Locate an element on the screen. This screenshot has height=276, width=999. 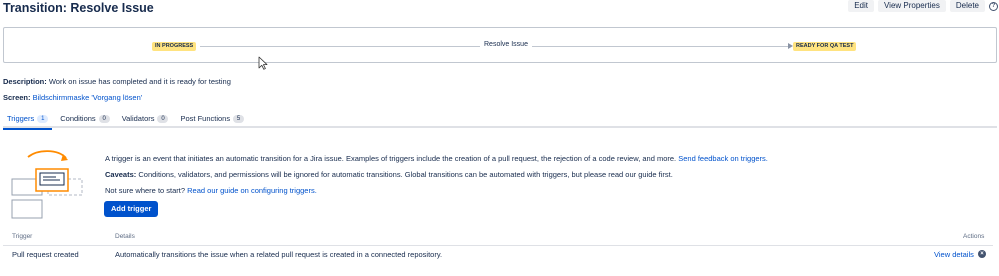
view-properties-button: View Properties is located at coordinates (911, 6).